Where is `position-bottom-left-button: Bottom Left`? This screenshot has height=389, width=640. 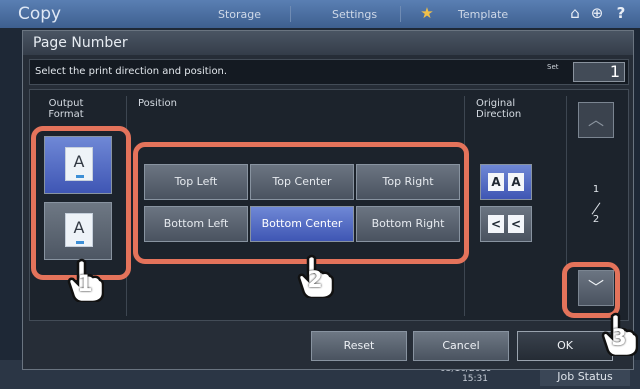
position-bottom-left-button: Bottom Left is located at coordinates (196, 224).